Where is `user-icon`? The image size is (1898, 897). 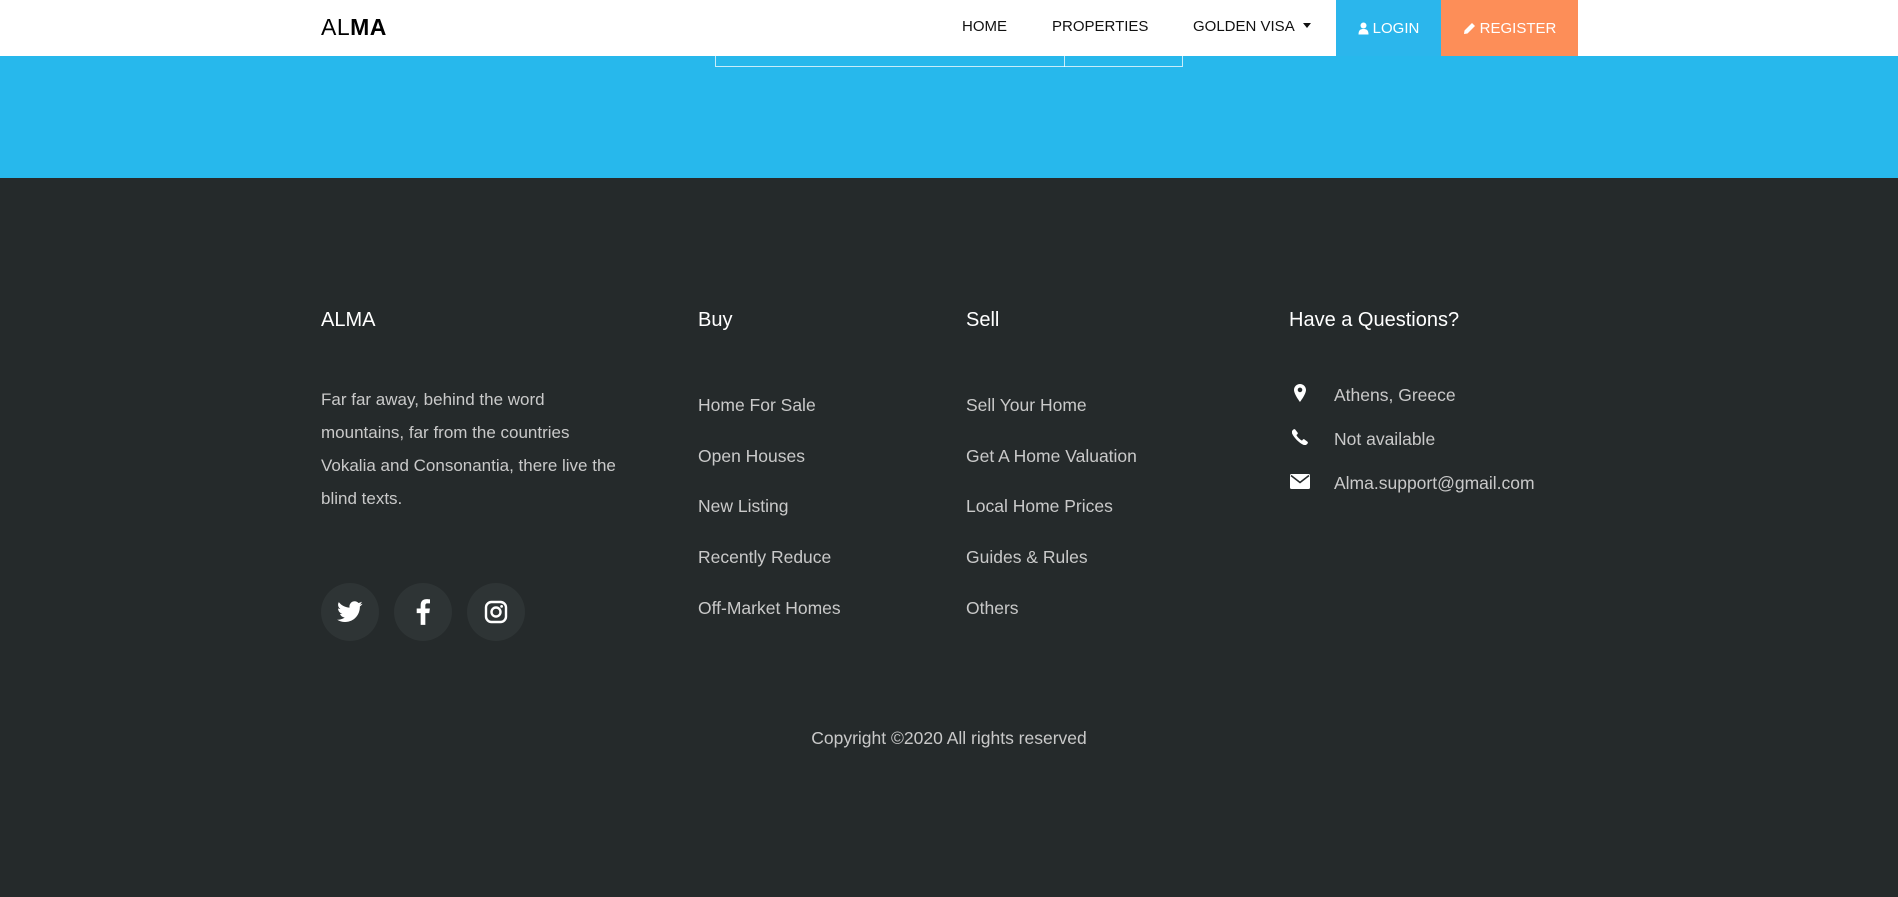 user-icon is located at coordinates (1363, 28).